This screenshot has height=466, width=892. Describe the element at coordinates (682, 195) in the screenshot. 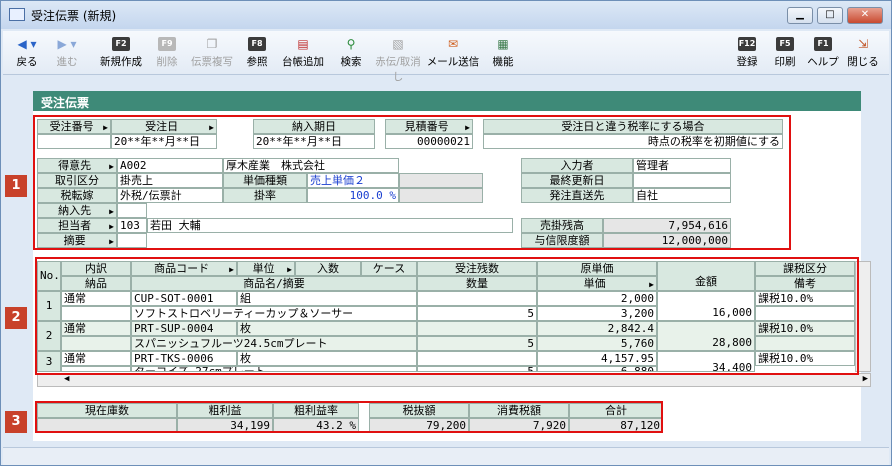

I see `ship-to-value: 自社` at that location.